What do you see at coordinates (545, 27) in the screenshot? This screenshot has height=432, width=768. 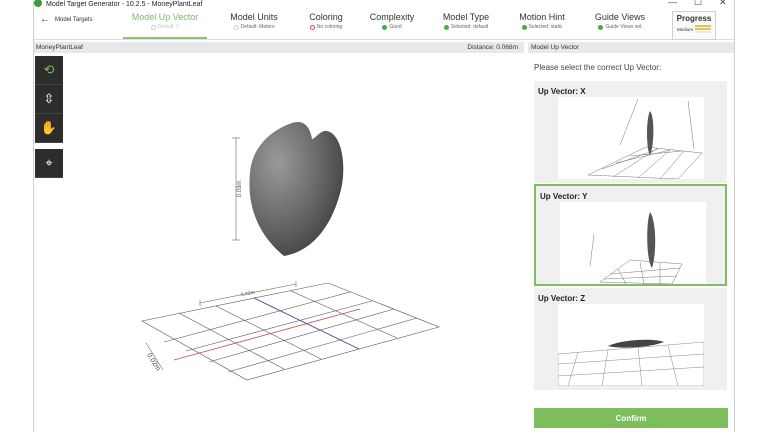 I see `tab-status: Selected: static` at bounding box center [545, 27].